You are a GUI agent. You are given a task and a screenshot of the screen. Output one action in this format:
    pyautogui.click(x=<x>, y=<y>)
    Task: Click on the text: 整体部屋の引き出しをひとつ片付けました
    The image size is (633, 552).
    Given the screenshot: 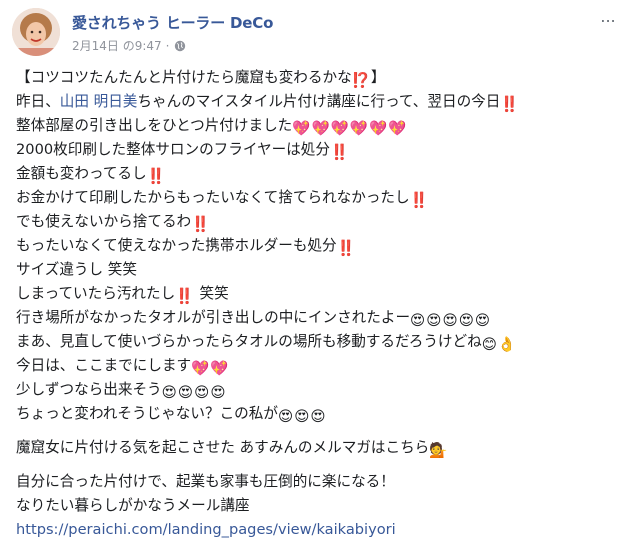 What is the action you would take?
    pyautogui.click(x=154, y=125)
    